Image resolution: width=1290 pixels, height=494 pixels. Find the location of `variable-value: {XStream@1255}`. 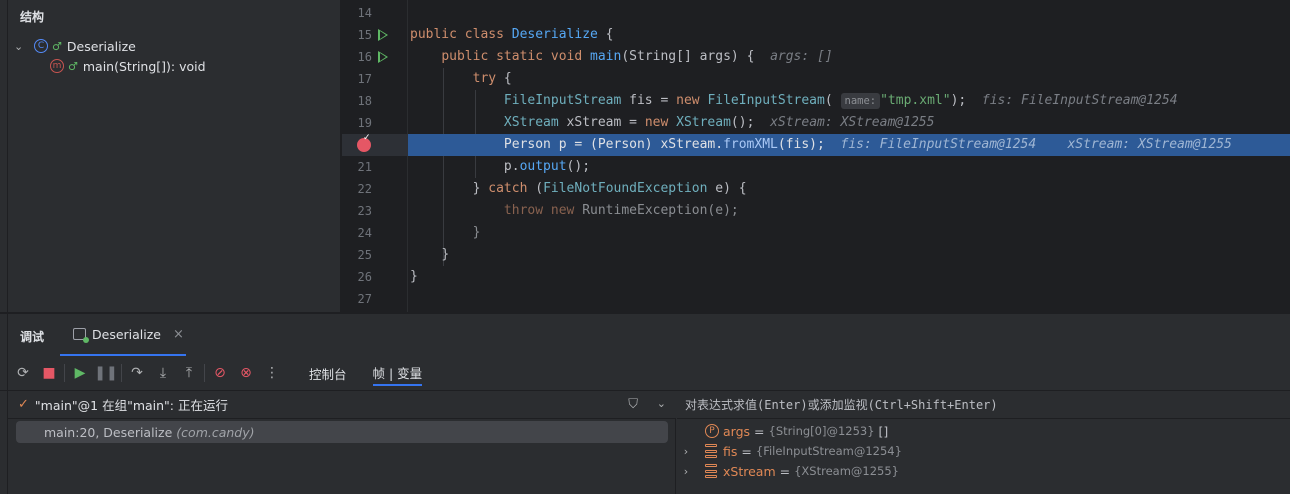

variable-value: {XStream@1255} is located at coordinates (846, 471).